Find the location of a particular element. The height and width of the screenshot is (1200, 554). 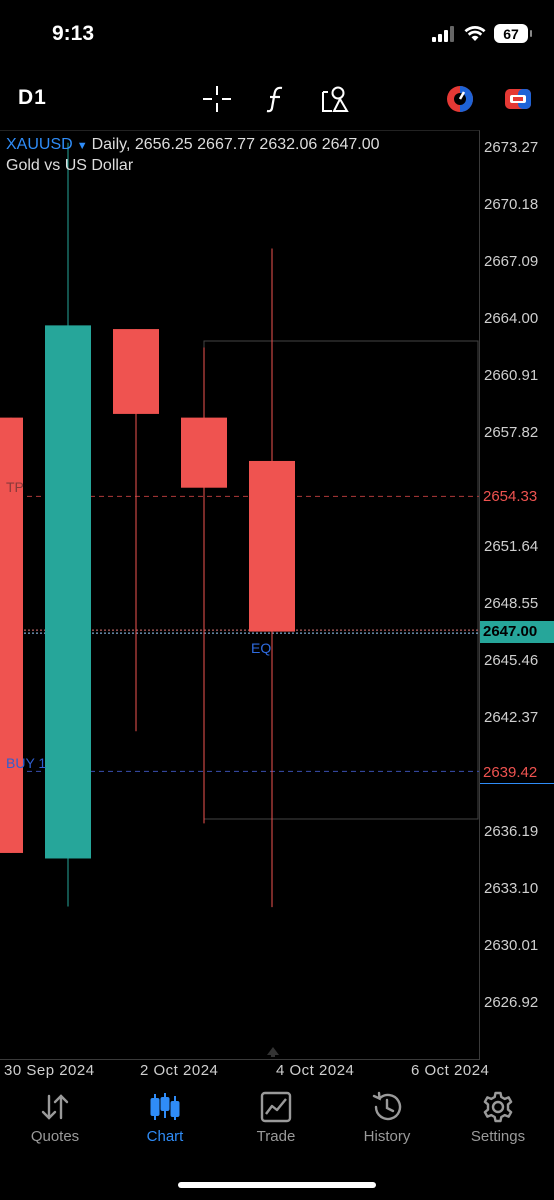

date-tick: 6 Oct 2024 is located at coordinates (450, 1070).